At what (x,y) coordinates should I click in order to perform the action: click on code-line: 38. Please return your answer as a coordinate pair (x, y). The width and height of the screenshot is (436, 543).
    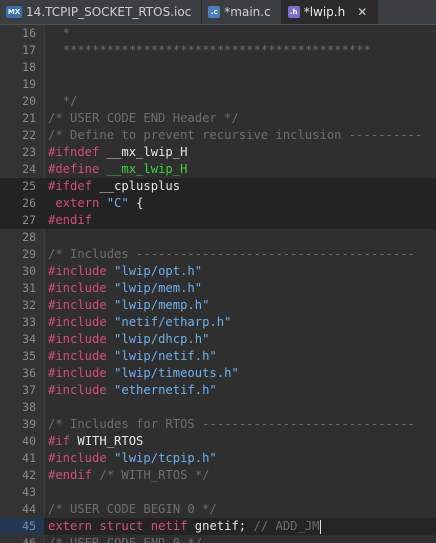
    Looking at the image, I should click on (218, 407).